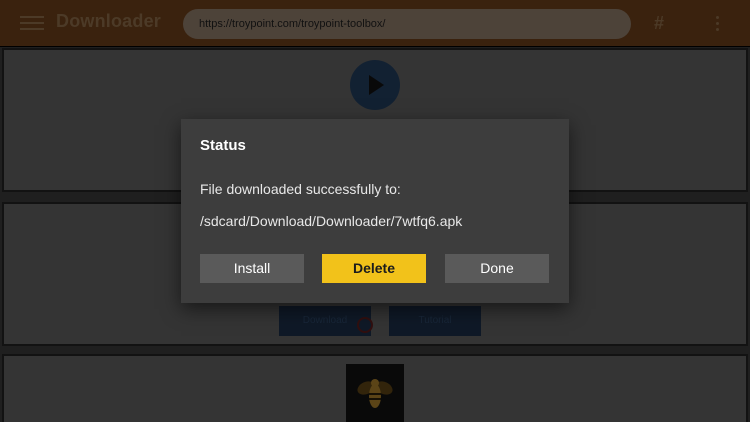 The height and width of the screenshot is (422, 750). What do you see at coordinates (374, 268) in the screenshot?
I see `delete-button: Delete` at bounding box center [374, 268].